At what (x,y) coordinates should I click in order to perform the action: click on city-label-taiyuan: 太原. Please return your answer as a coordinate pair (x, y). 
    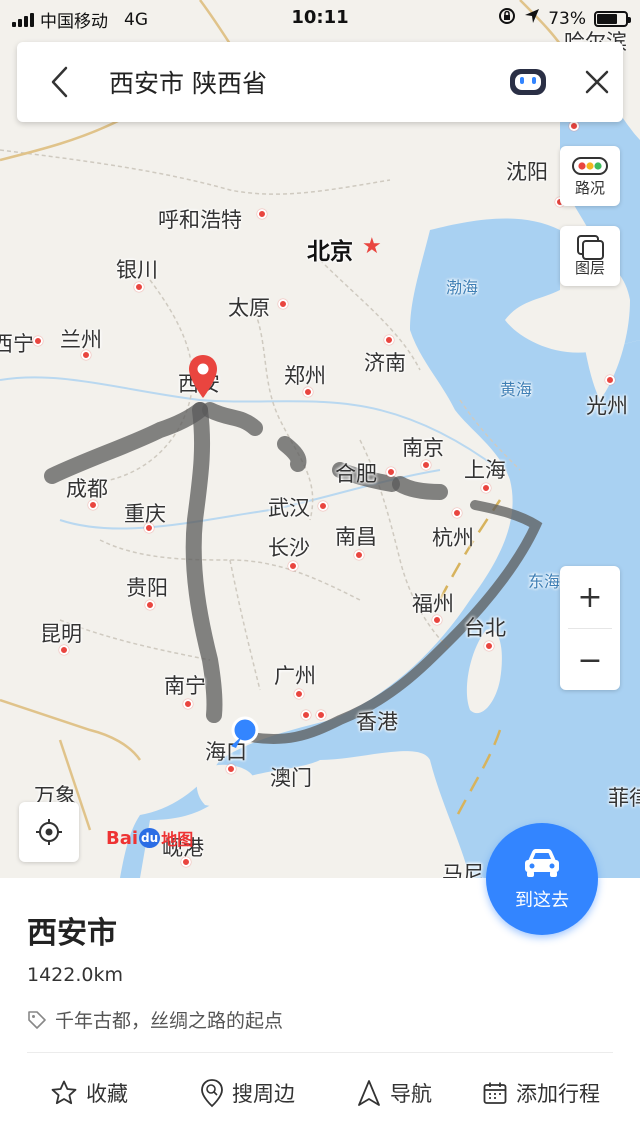
    Looking at the image, I should click on (249, 307).